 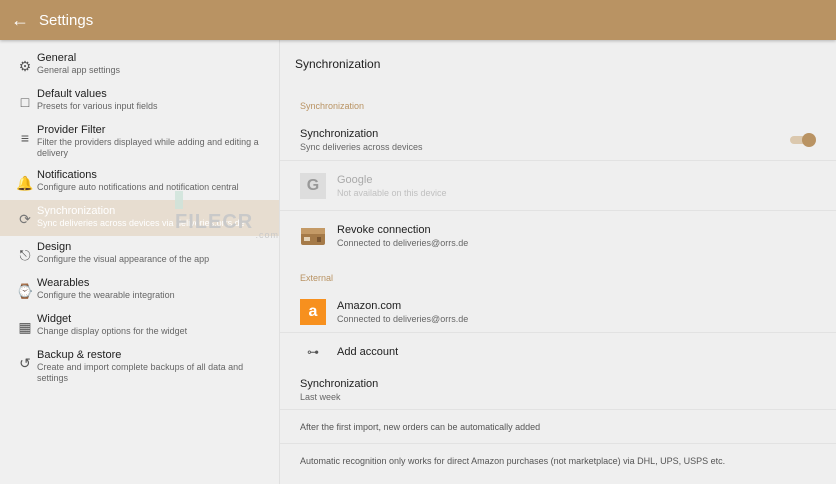 What do you see at coordinates (25, 291) in the screenshot?
I see `watch-icon: ⌚` at bounding box center [25, 291].